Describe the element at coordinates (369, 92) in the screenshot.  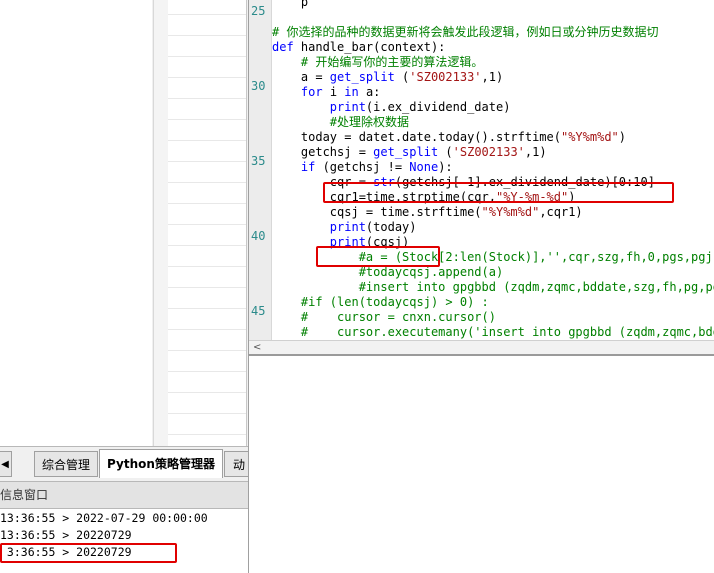
I see `code-token: a:` at that location.